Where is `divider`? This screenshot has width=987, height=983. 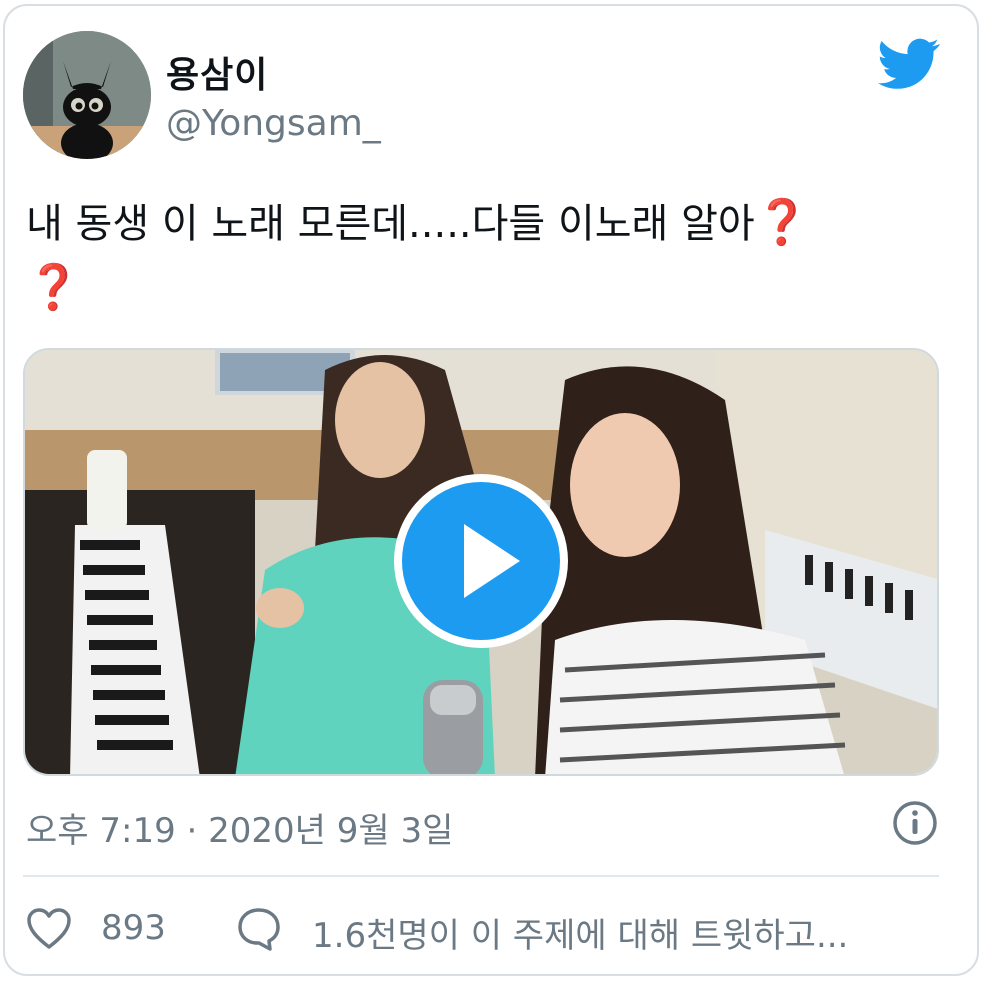 divider is located at coordinates (481, 876).